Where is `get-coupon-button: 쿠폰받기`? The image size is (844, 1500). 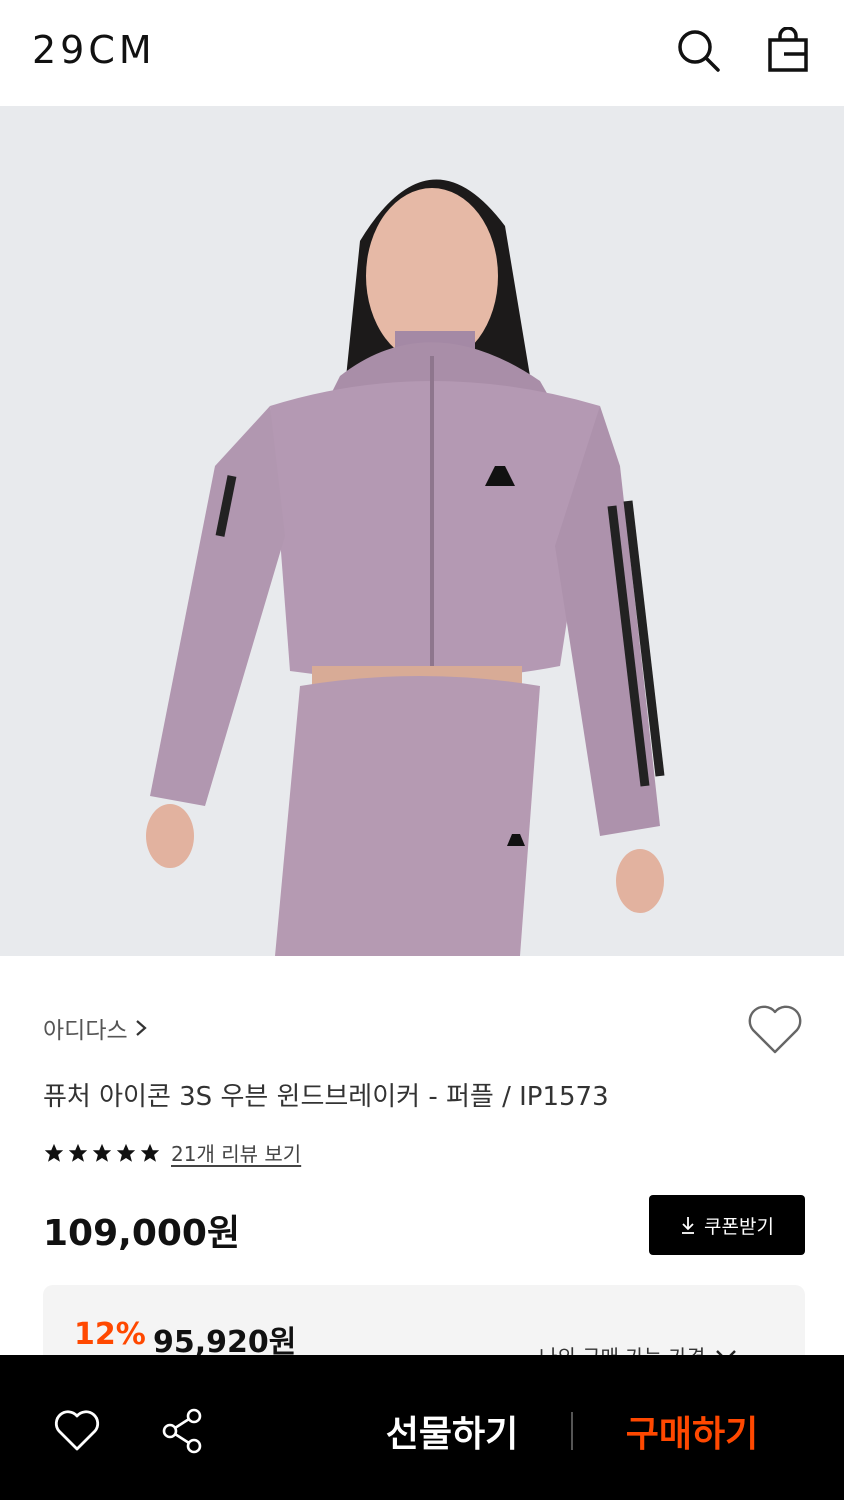 get-coupon-button: 쿠폰받기 is located at coordinates (727, 1225).